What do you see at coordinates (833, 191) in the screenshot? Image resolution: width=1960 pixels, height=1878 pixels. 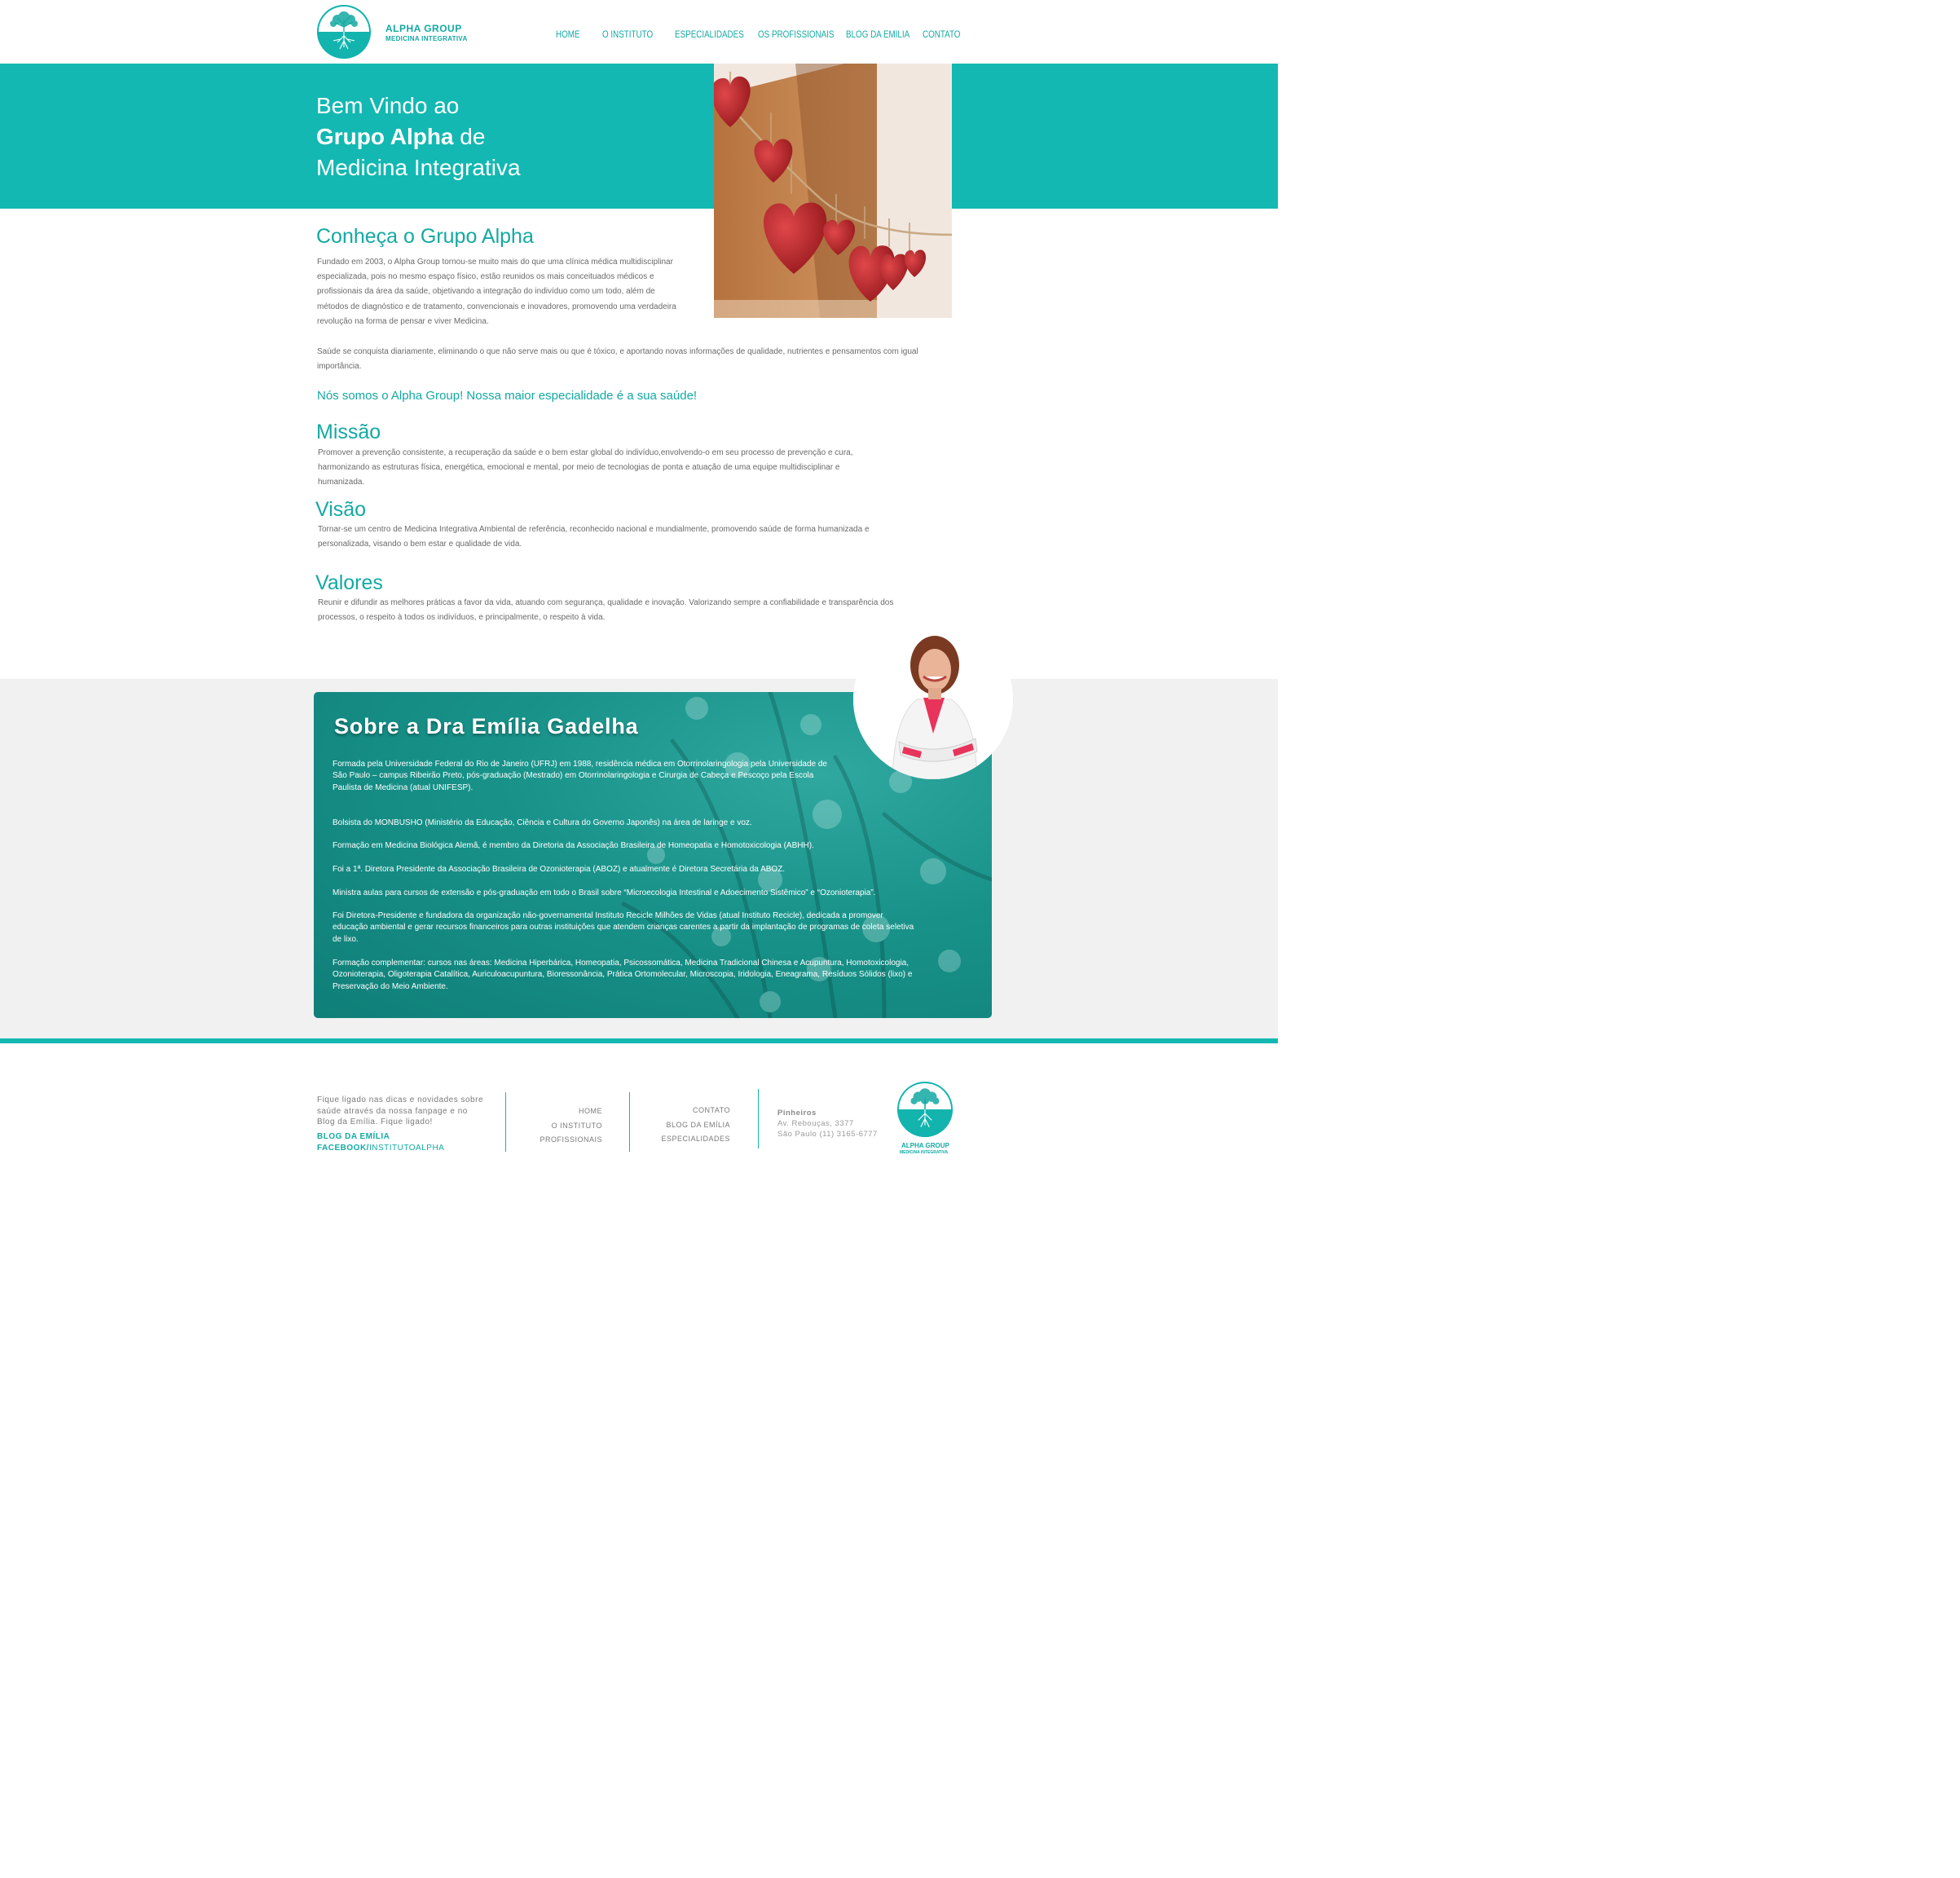 I see `hearts-photo` at bounding box center [833, 191].